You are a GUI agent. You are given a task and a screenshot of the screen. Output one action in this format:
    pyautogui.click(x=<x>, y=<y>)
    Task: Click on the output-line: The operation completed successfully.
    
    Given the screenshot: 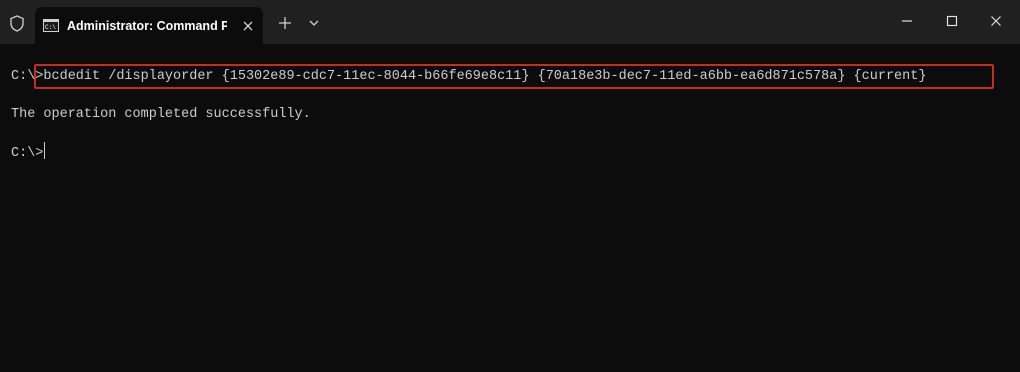 What is the action you would take?
    pyautogui.click(x=161, y=114)
    